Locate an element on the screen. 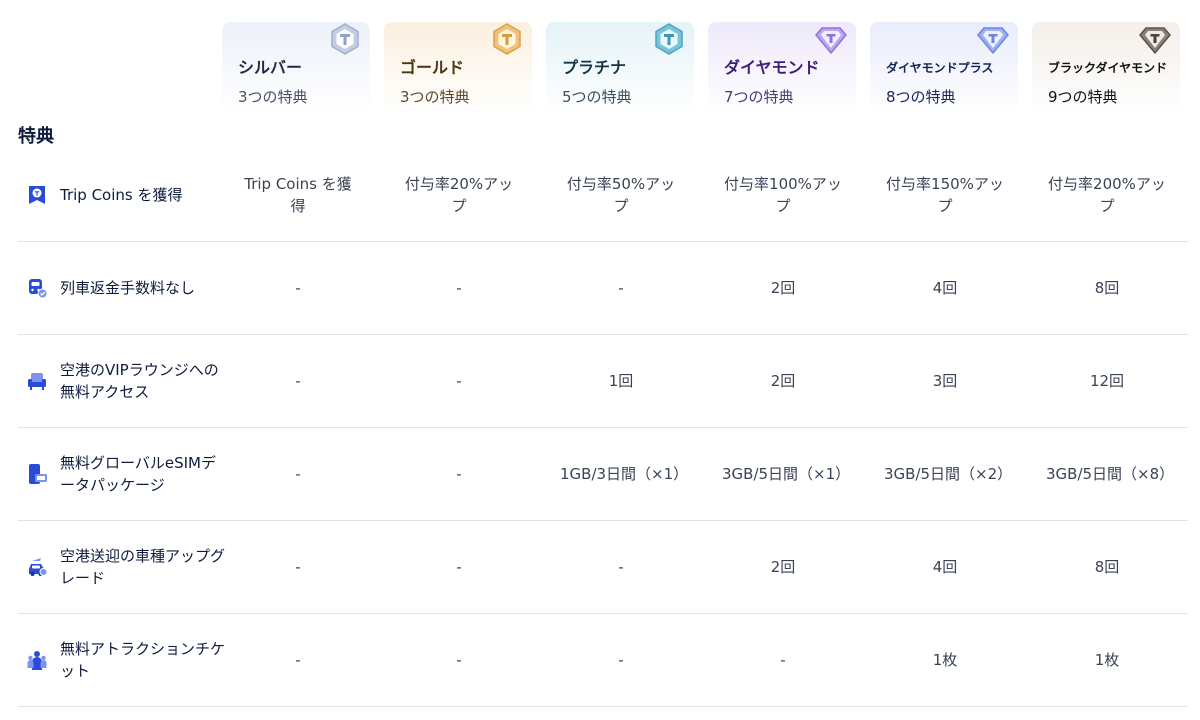 This screenshot has height=720, width=1200. black-diamond-icon is located at coordinates (1155, 41).